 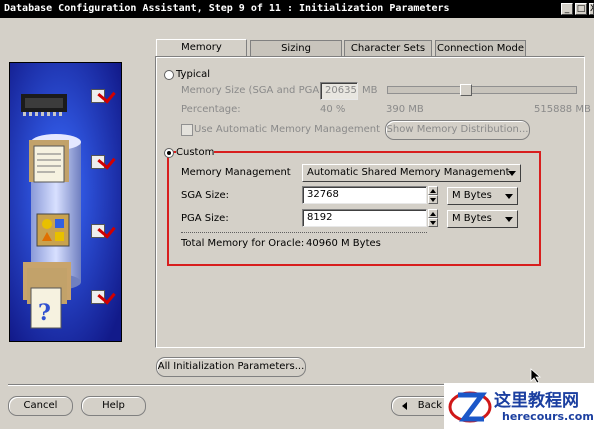 I want to click on memory-slider-track, so click(x=482, y=90).